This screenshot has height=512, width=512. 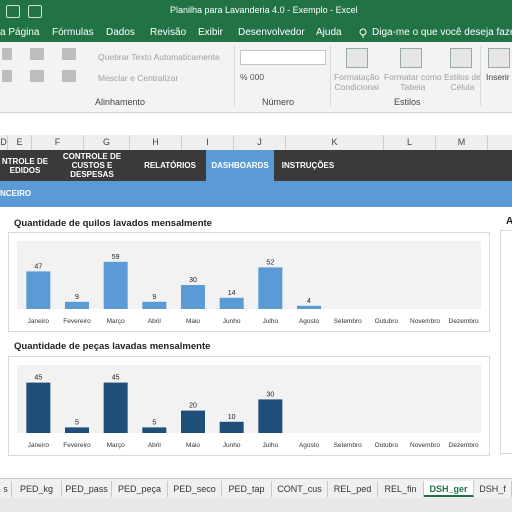 What do you see at coordinates (156, 142) in the screenshot?
I see `column-header: H` at bounding box center [156, 142].